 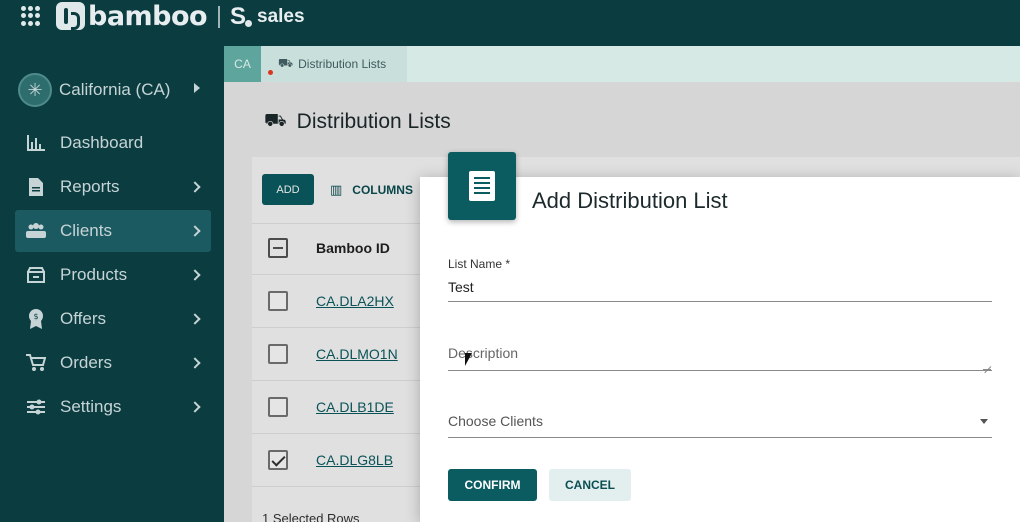 I want to click on dialog-header-icon, so click(x=482, y=186).